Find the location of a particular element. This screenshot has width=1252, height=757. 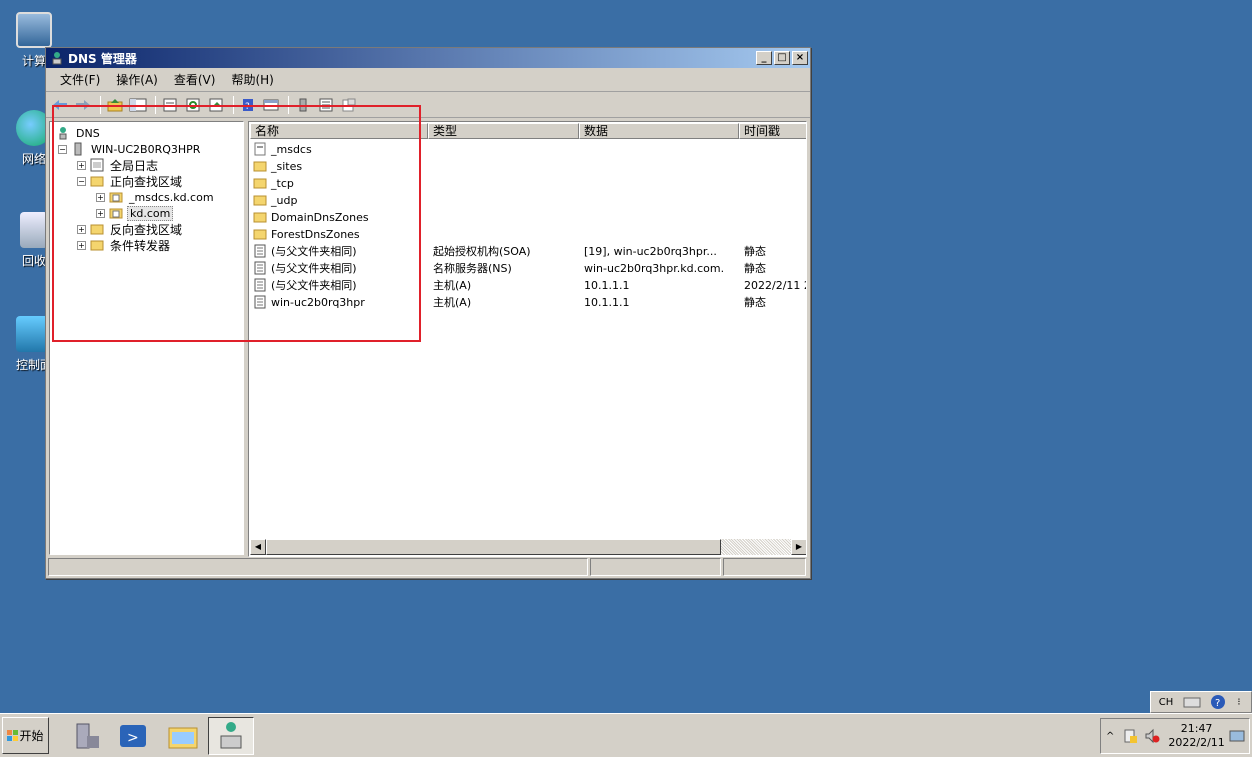

taskbar-explorer is located at coordinates (183, 736).